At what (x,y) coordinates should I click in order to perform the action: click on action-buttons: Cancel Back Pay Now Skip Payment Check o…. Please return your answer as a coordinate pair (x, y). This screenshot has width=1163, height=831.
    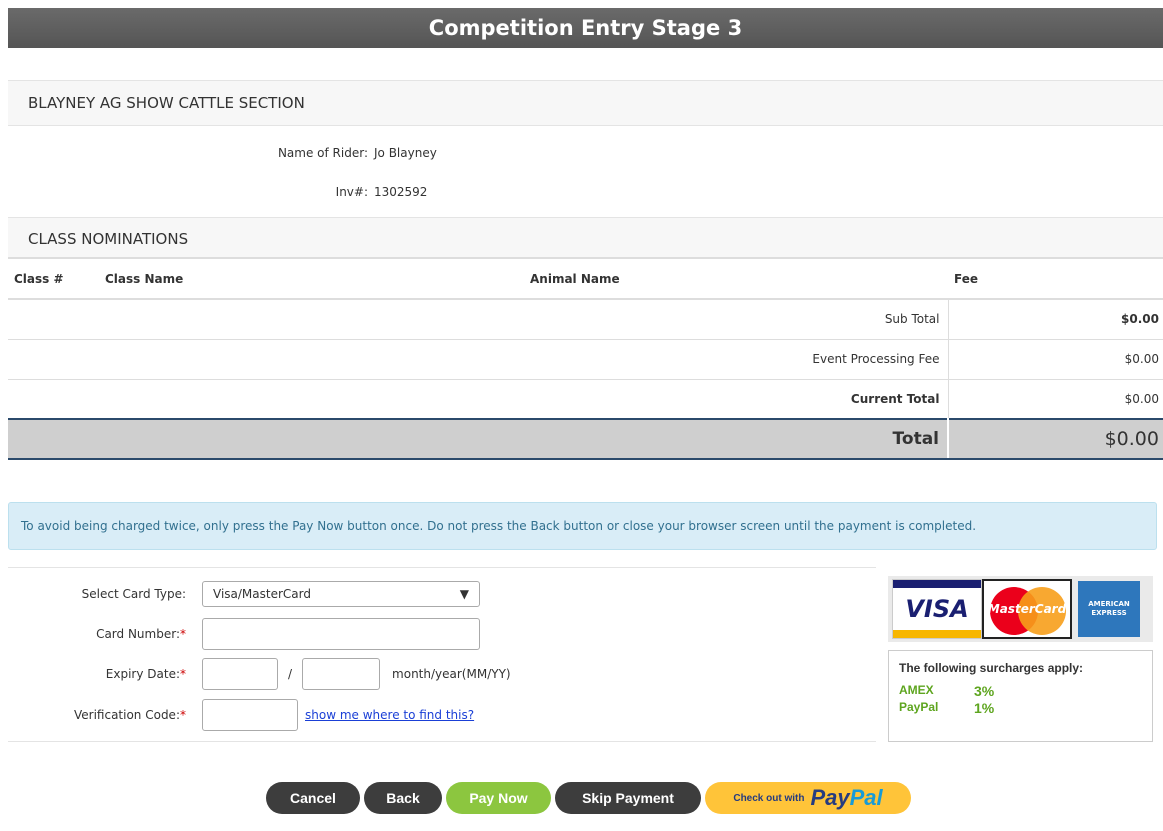
    Looking at the image, I should click on (588, 798).